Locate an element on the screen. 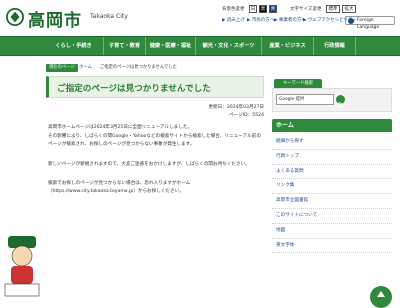 Image resolution: width=400 pixels, height=308 pixels. page-title: ご指定のページは見つかりませんでした is located at coordinates (134, 89).